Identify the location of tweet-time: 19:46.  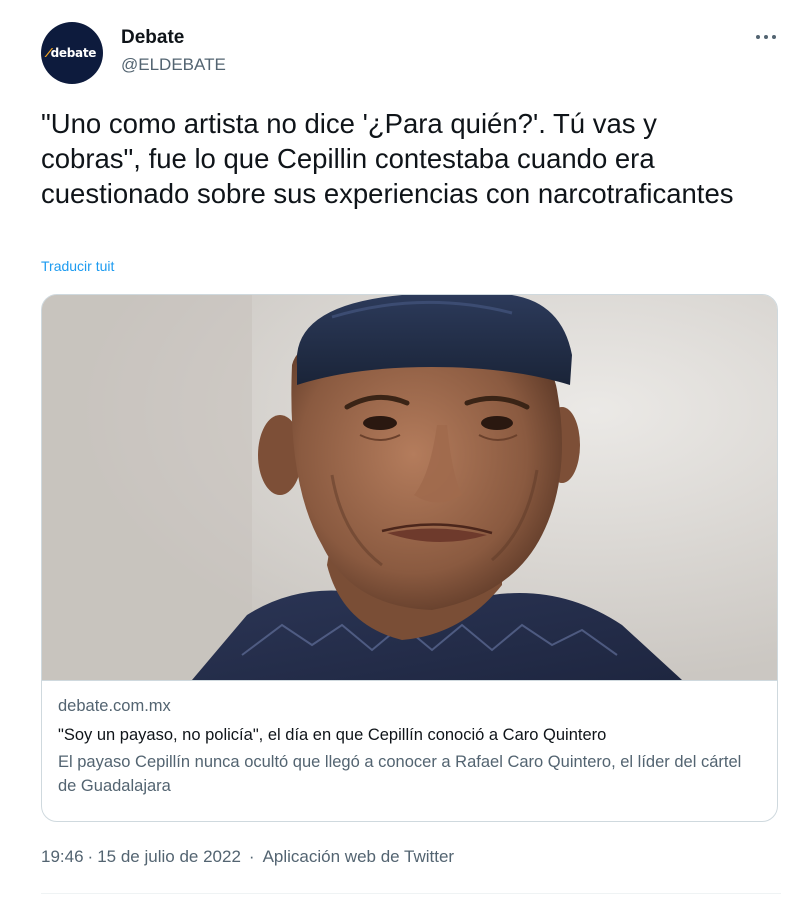
(62, 857).